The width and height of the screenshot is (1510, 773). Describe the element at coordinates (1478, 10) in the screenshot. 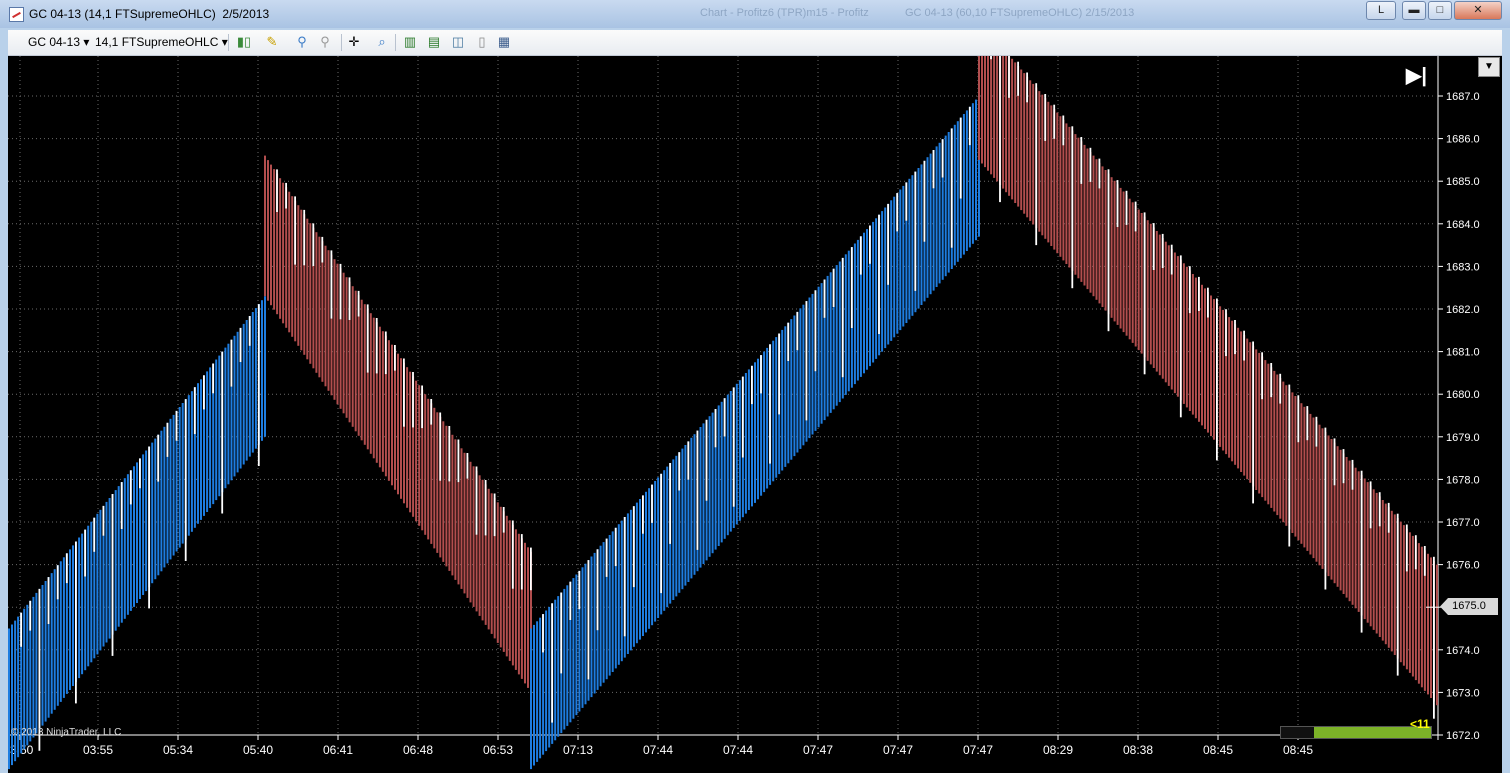

I see `close-button: ✕` at that location.